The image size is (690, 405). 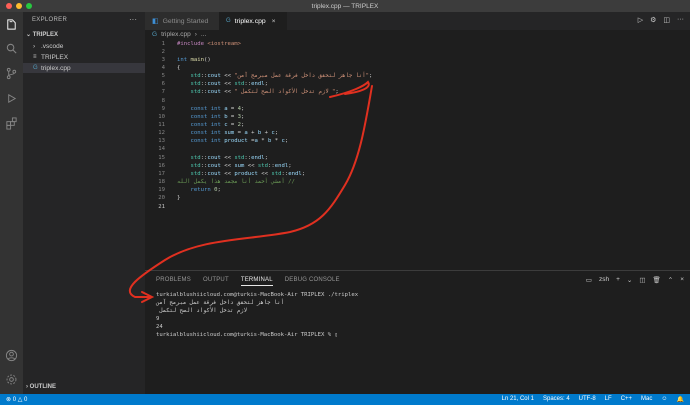 What do you see at coordinates (656, 280) in the screenshot?
I see `trash-icon: 🗑` at bounding box center [656, 280].